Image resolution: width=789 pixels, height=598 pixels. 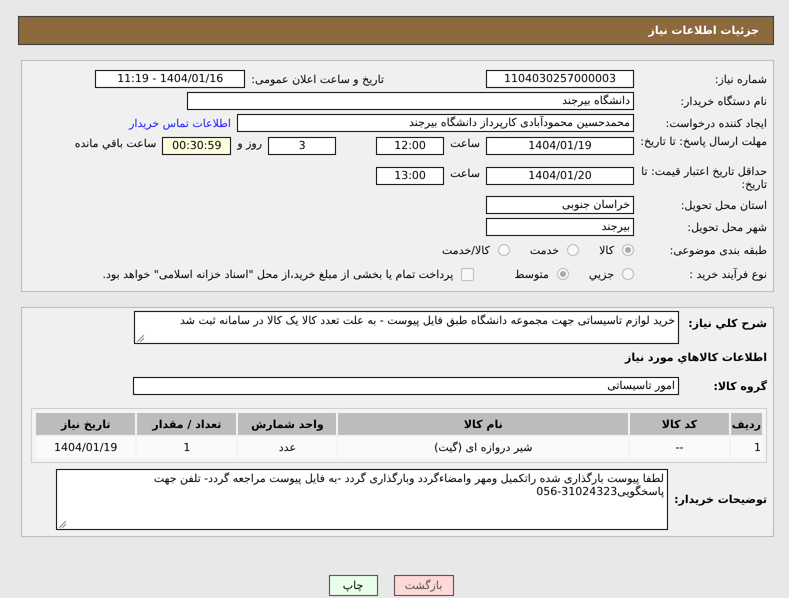 What do you see at coordinates (170, 79) in the screenshot?
I see `text-field: 1404/01/16 - 11:19` at bounding box center [170, 79].